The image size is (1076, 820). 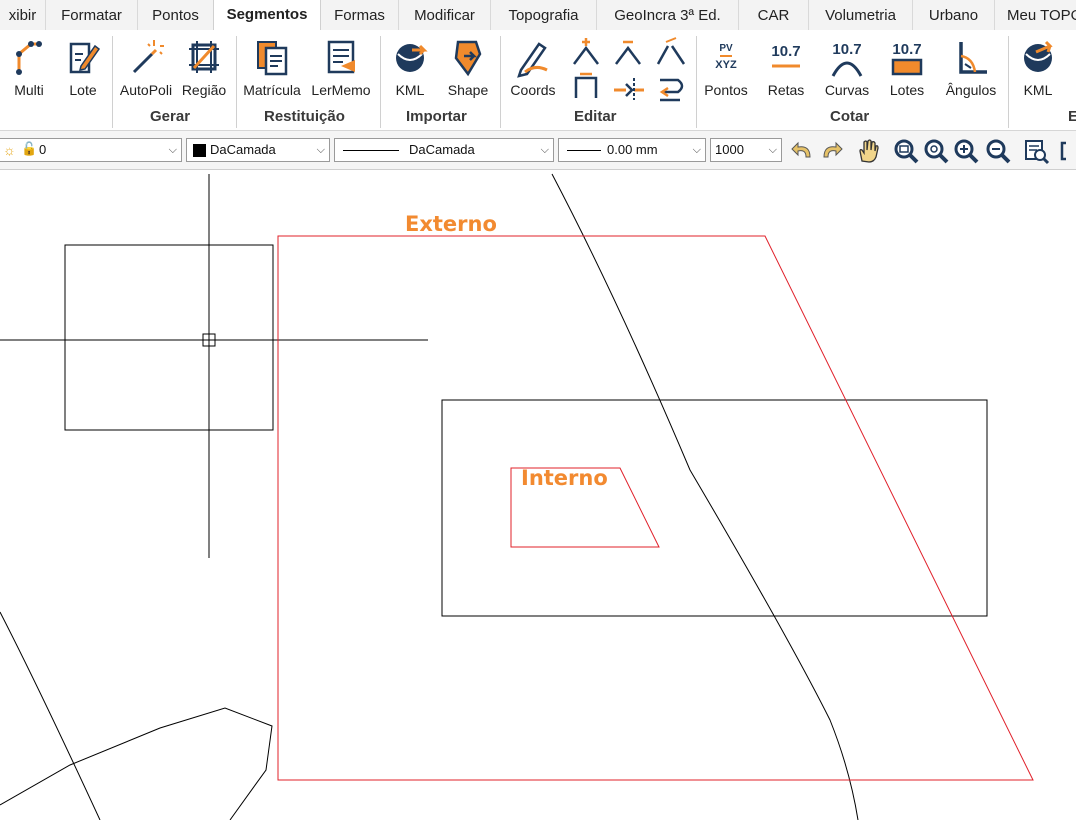 What do you see at coordinates (29, 90) in the screenshot?
I see `multi-label: Multi` at bounding box center [29, 90].